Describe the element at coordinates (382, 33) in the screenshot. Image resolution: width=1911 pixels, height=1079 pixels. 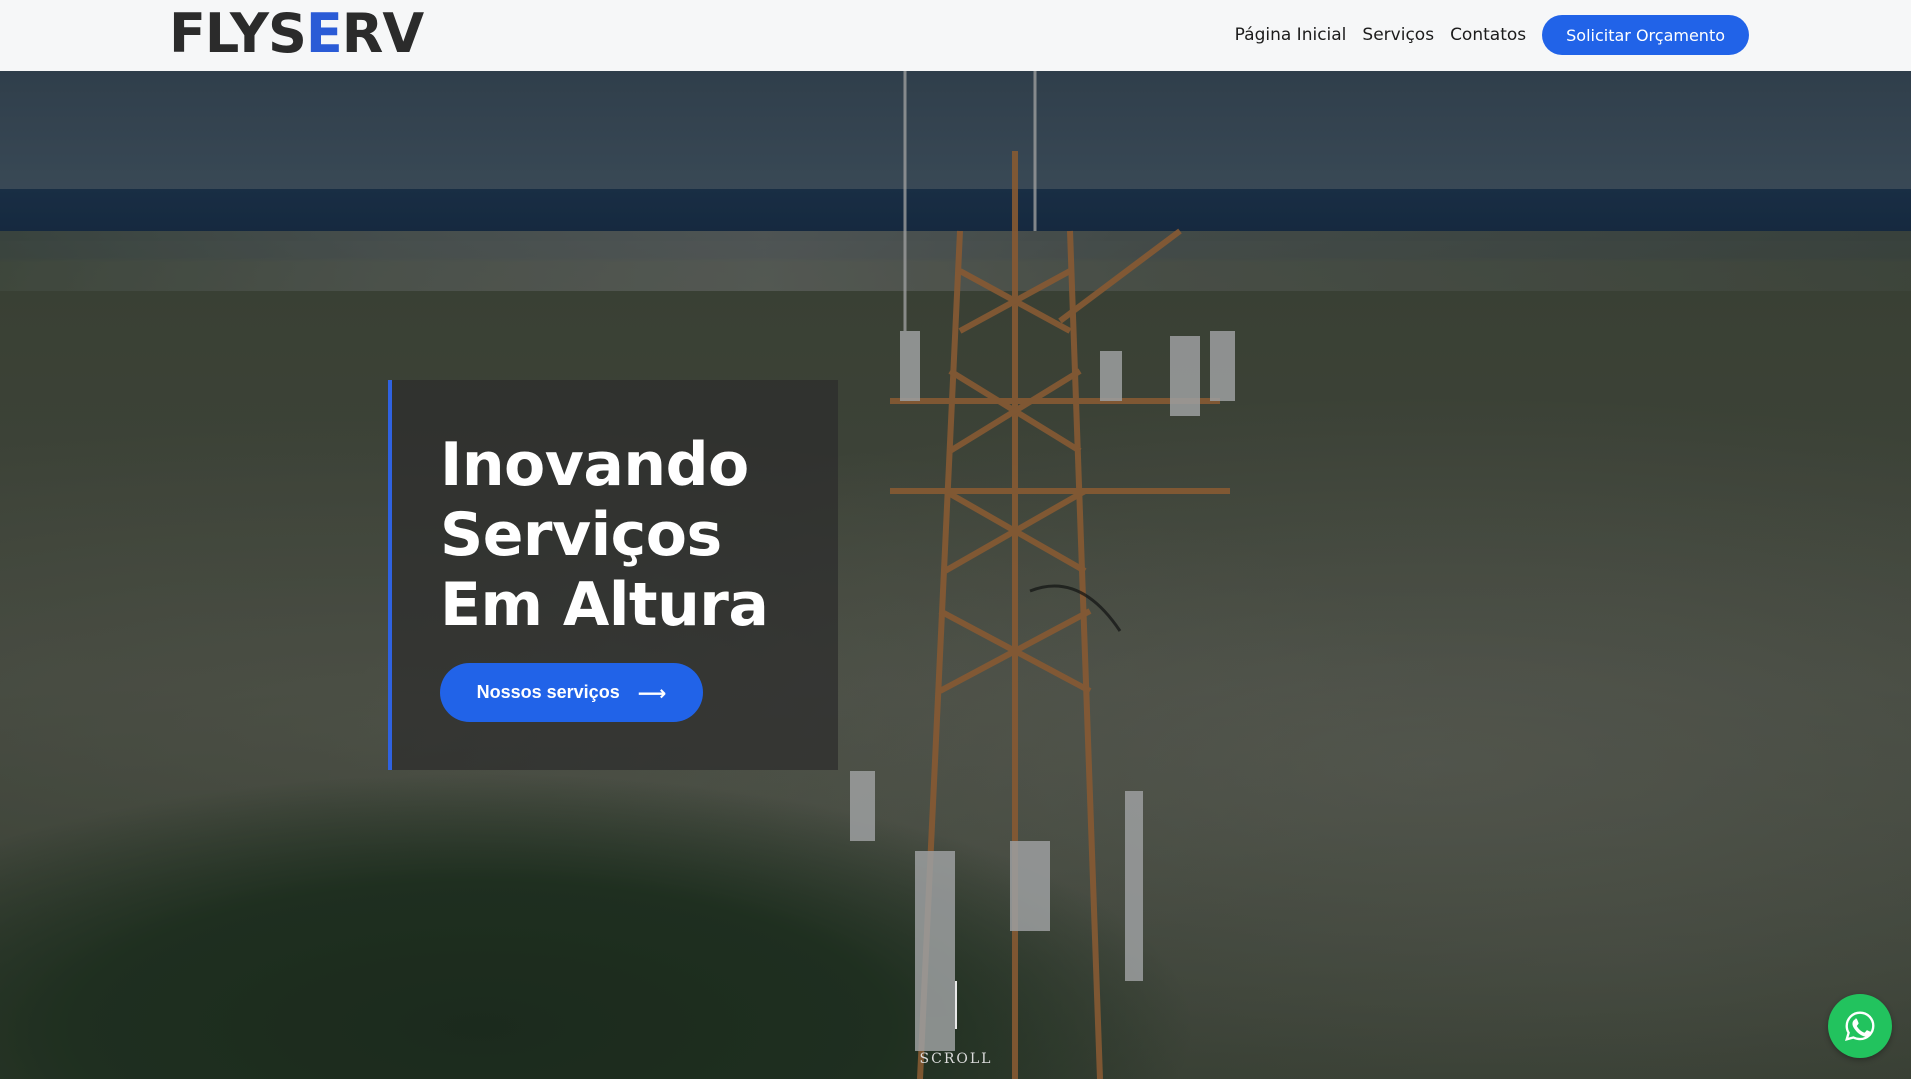
I see `logo-suffix: RV` at that location.